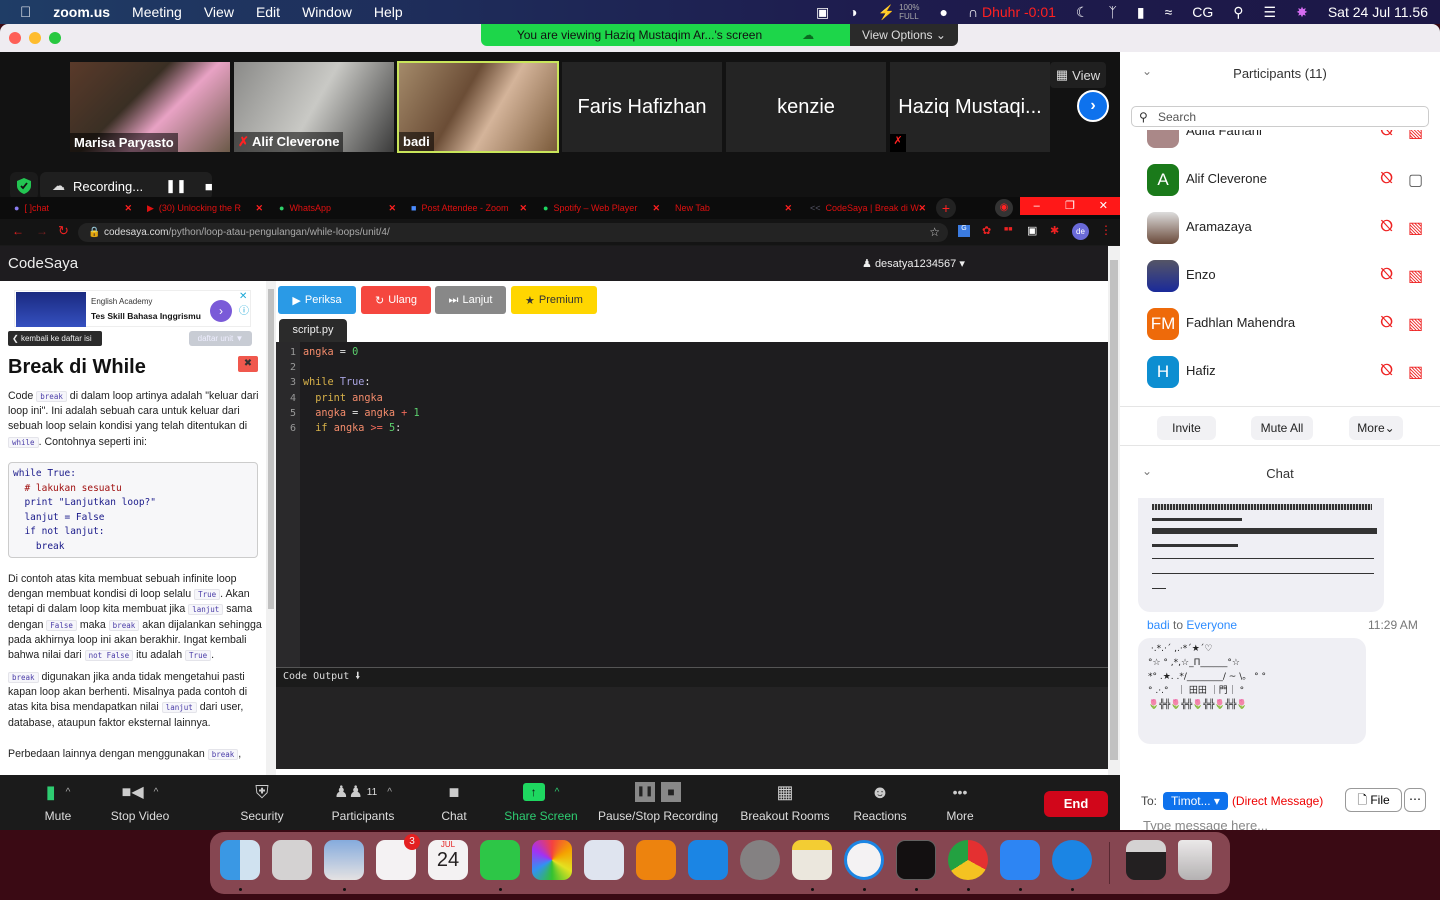 This screenshot has width=1440, height=900. What do you see at coordinates (1415, 180) in the screenshot?
I see `video-on-icon: ▢` at bounding box center [1415, 180].